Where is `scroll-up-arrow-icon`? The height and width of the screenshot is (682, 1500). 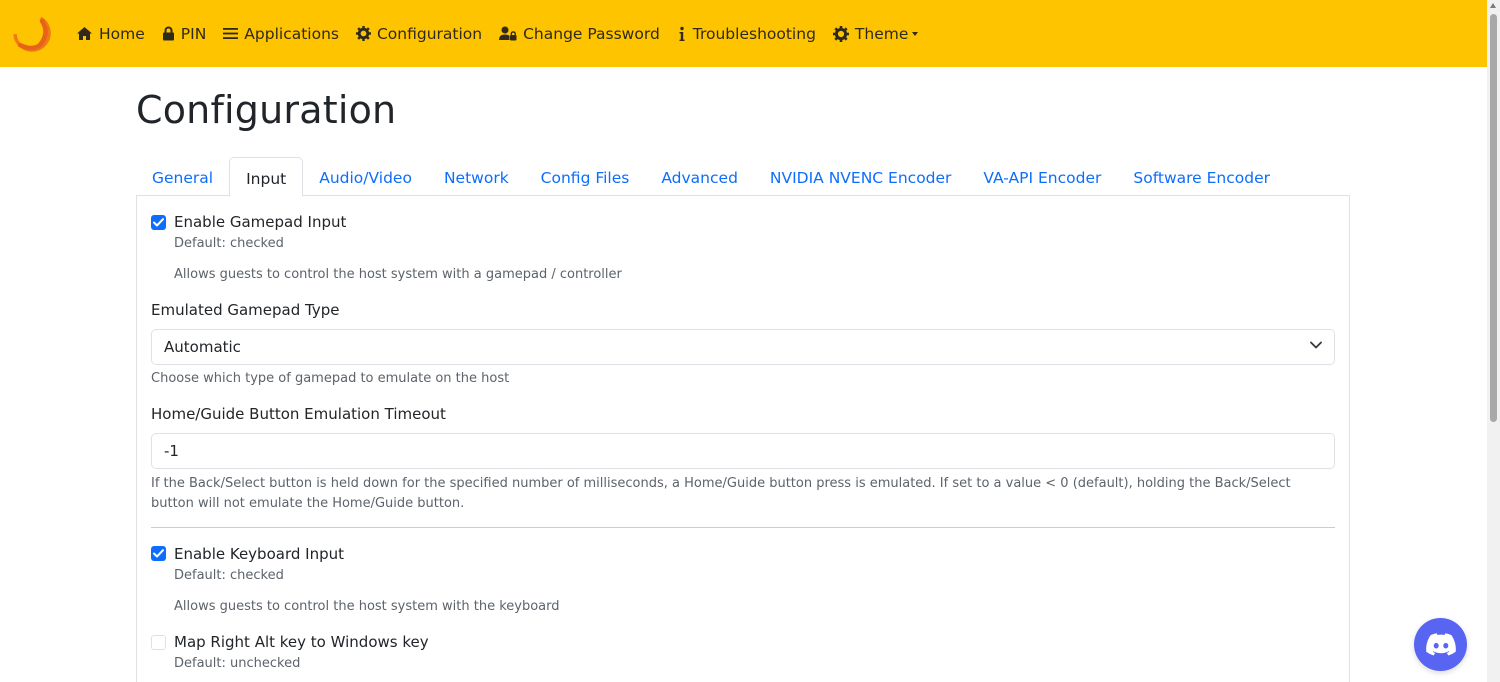 scroll-up-arrow-icon is located at coordinates (1493, 5).